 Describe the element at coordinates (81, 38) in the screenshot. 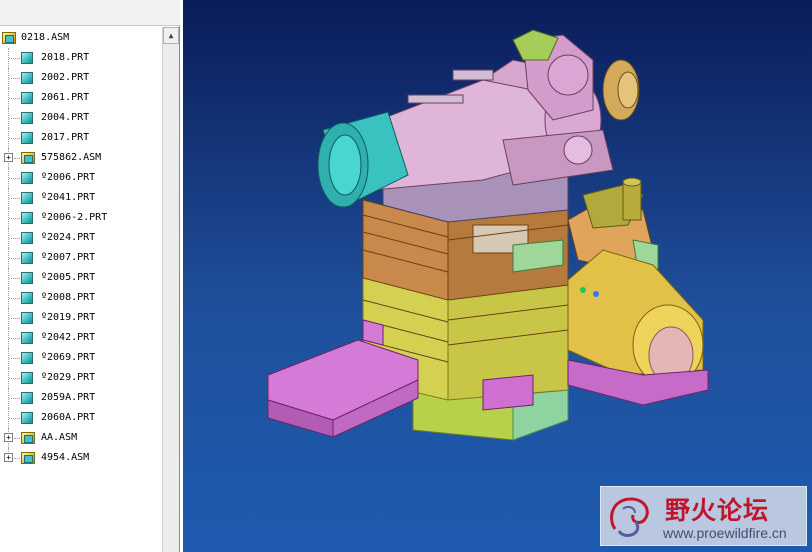

I see `tree-root-item: 0218.ASM` at that location.